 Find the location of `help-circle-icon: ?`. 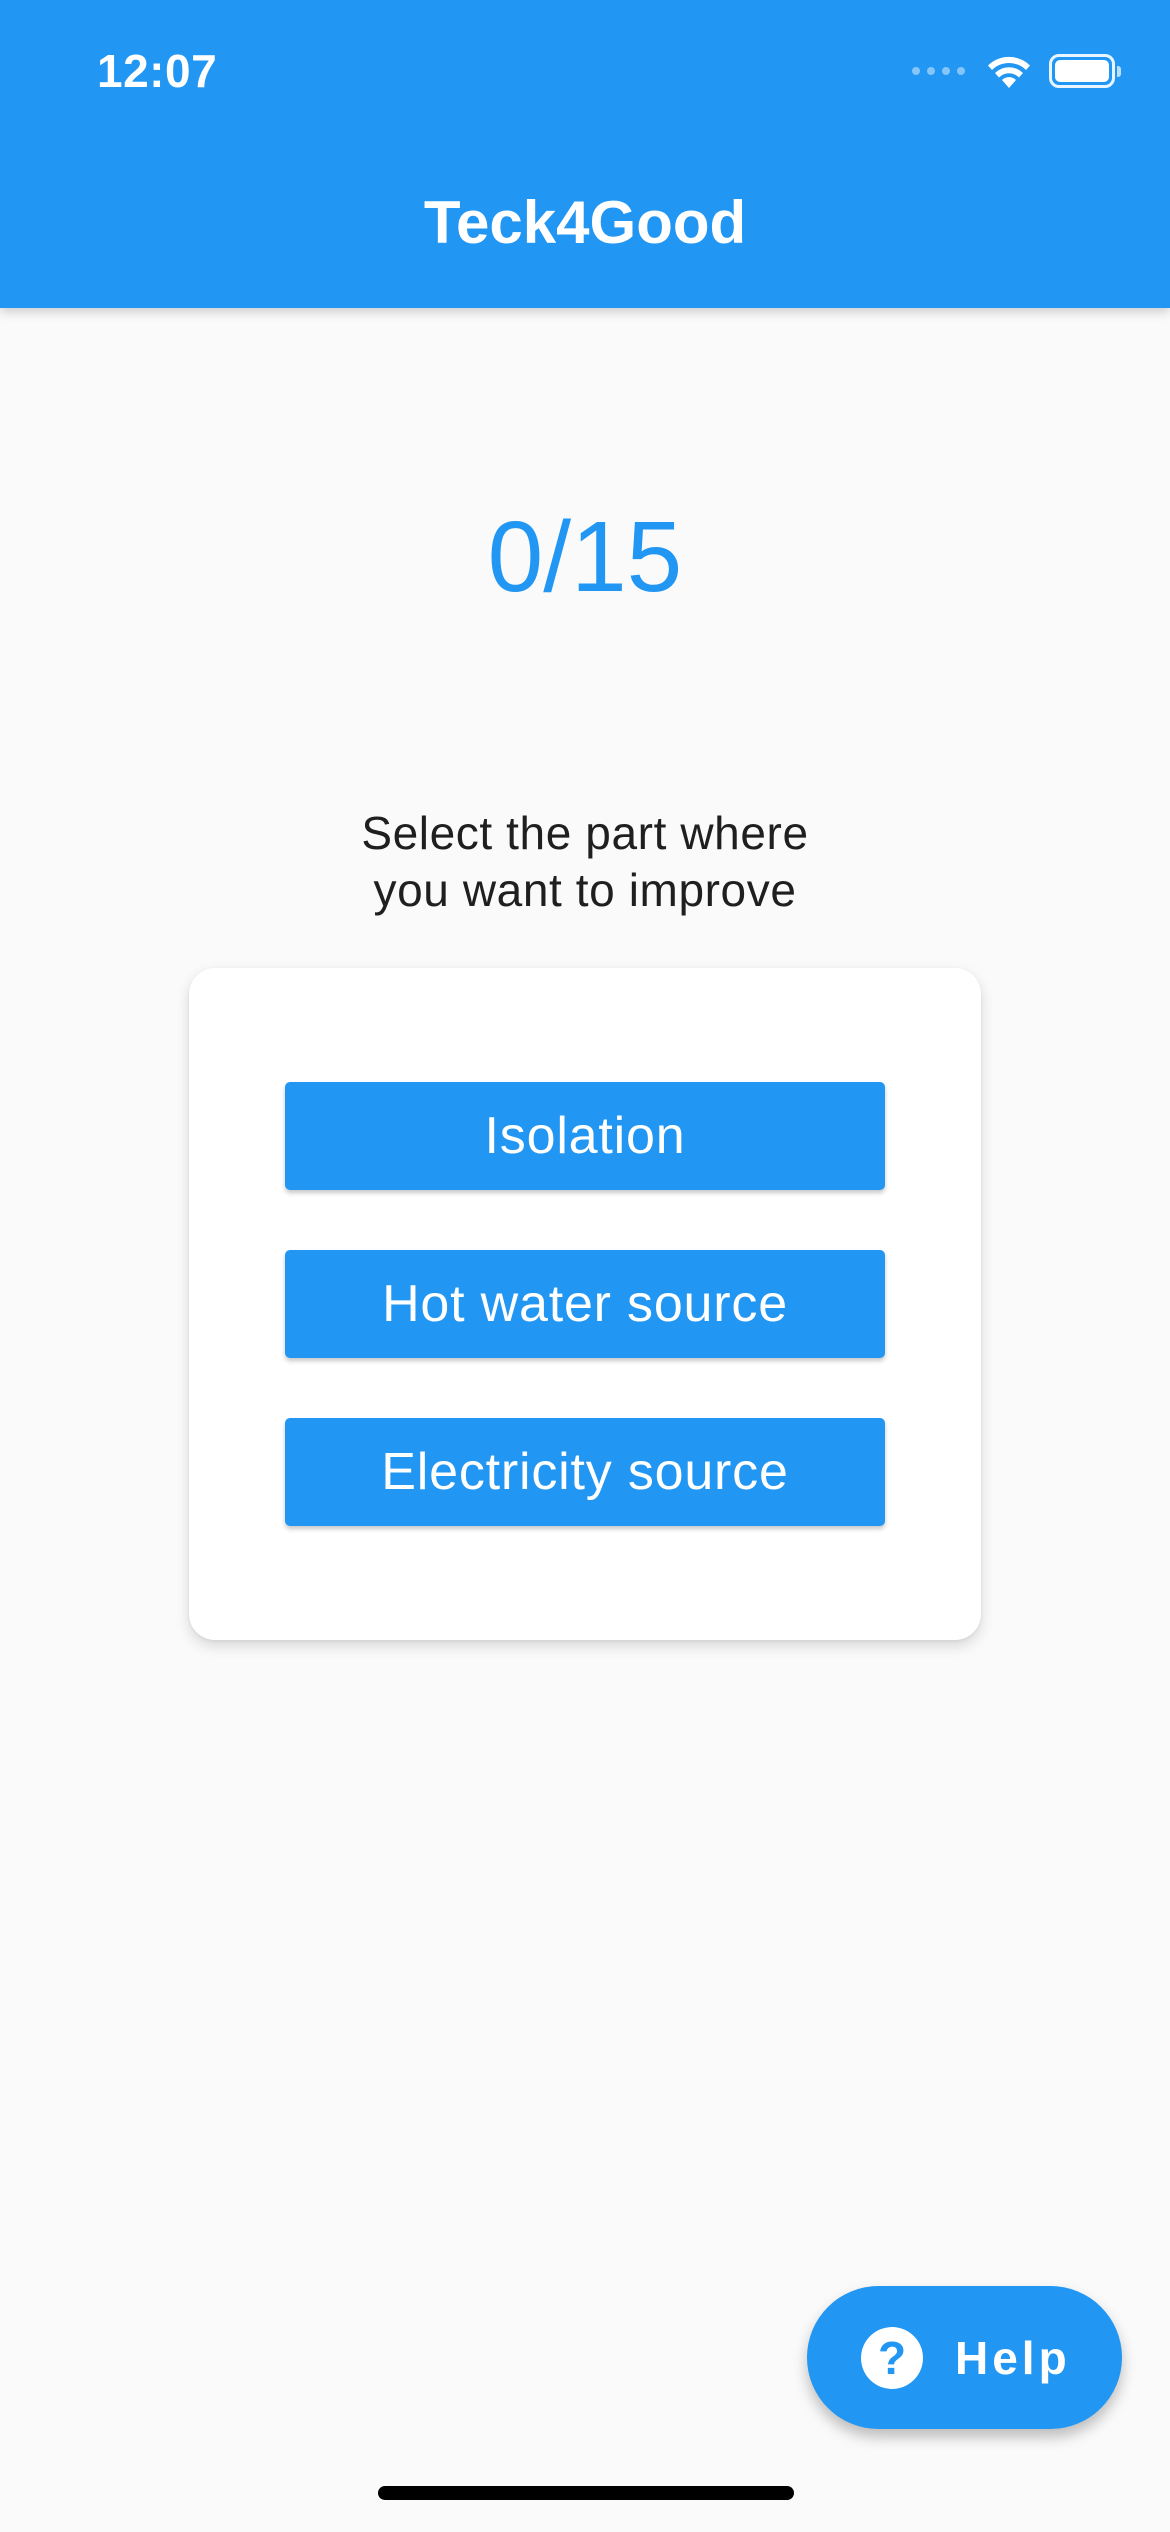

help-circle-icon: ? is located at coordinates (892, 2357).